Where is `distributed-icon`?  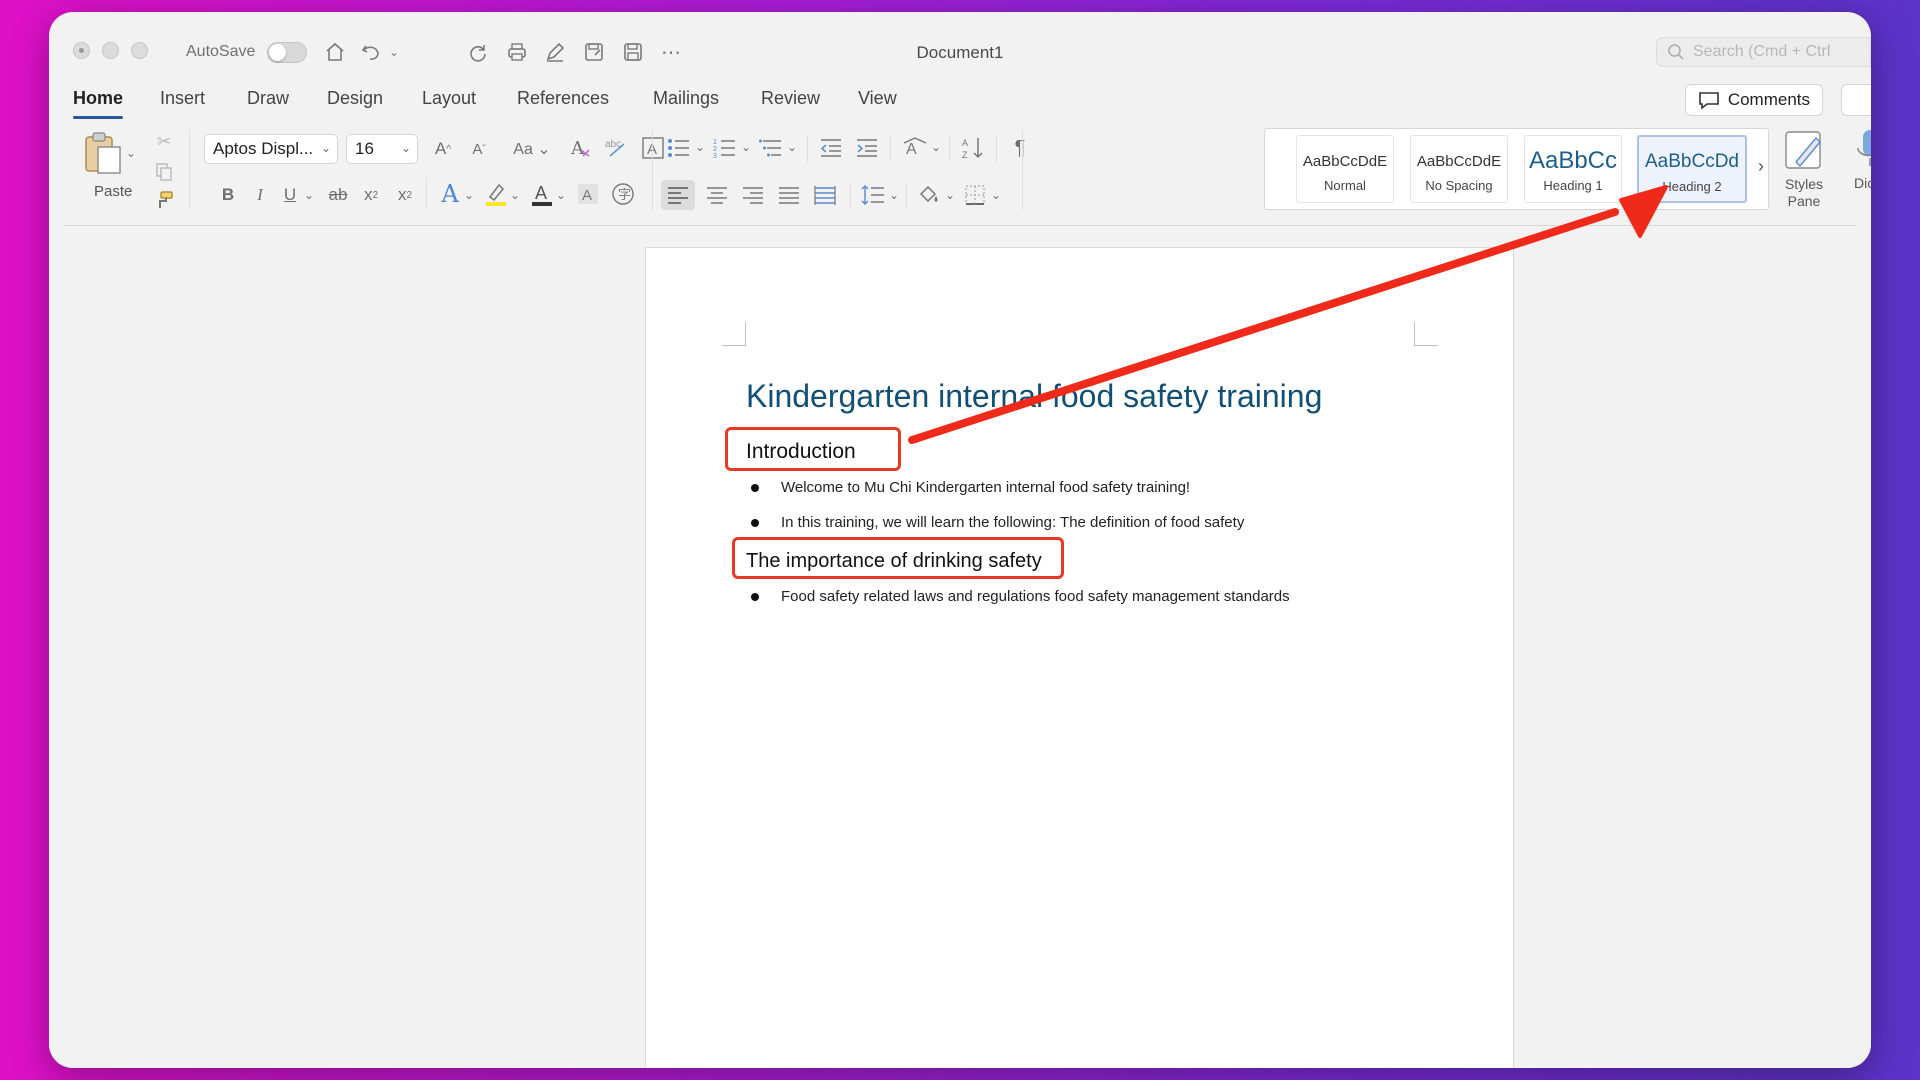 distributed-icon is located at coordinates (825, 195).